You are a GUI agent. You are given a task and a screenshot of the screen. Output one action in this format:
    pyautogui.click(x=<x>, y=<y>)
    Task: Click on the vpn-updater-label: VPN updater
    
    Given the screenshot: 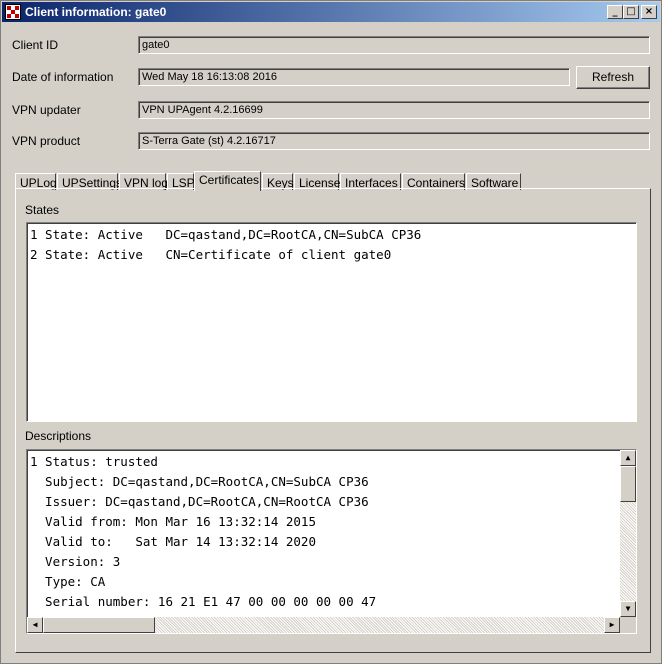 What is the action you would take?
    pyautogui.click(x=46, y=110)
    